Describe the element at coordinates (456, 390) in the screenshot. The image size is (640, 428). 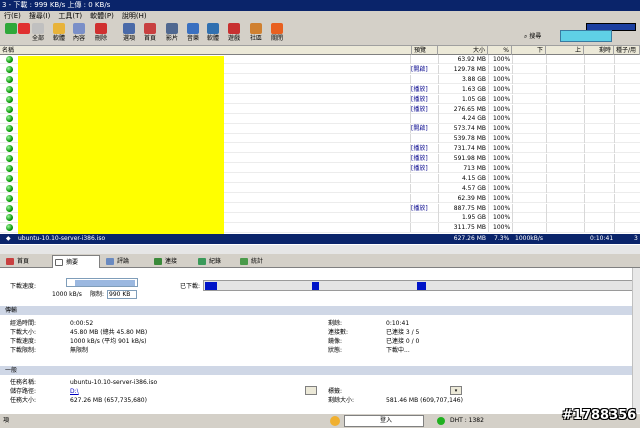
I see `tag-dropdown-button: ▾` at that location.